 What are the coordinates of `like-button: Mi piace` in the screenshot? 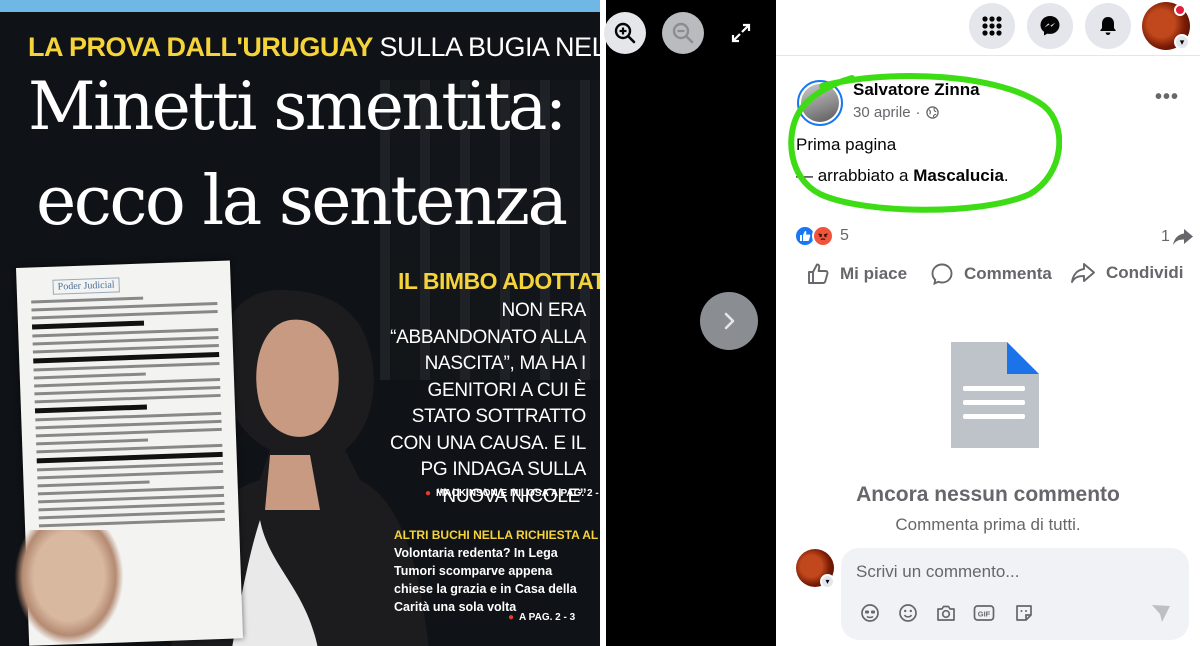 It's located at (856, 274).